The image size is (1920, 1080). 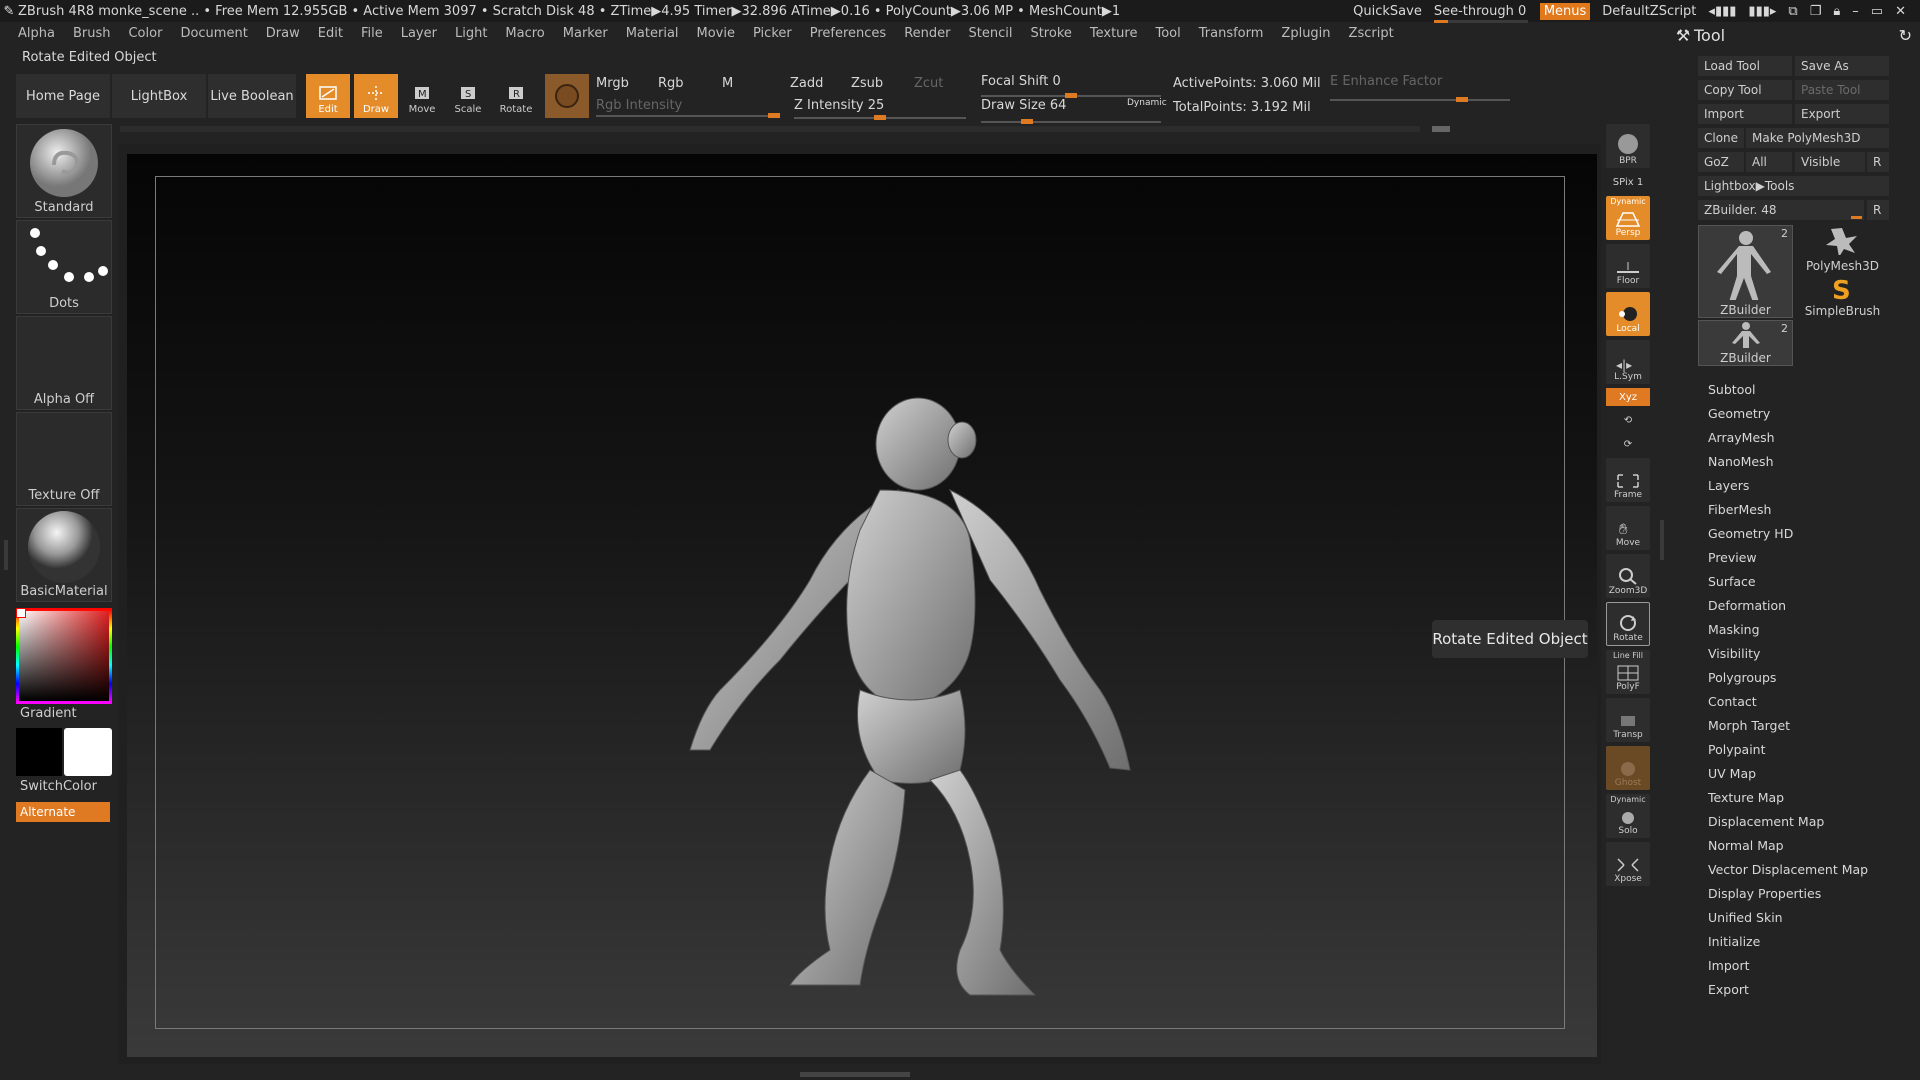 What do you see at coordinates (372, 36) in the screenshot?
I see `menu-file: File` at bounding box center [372, 36].